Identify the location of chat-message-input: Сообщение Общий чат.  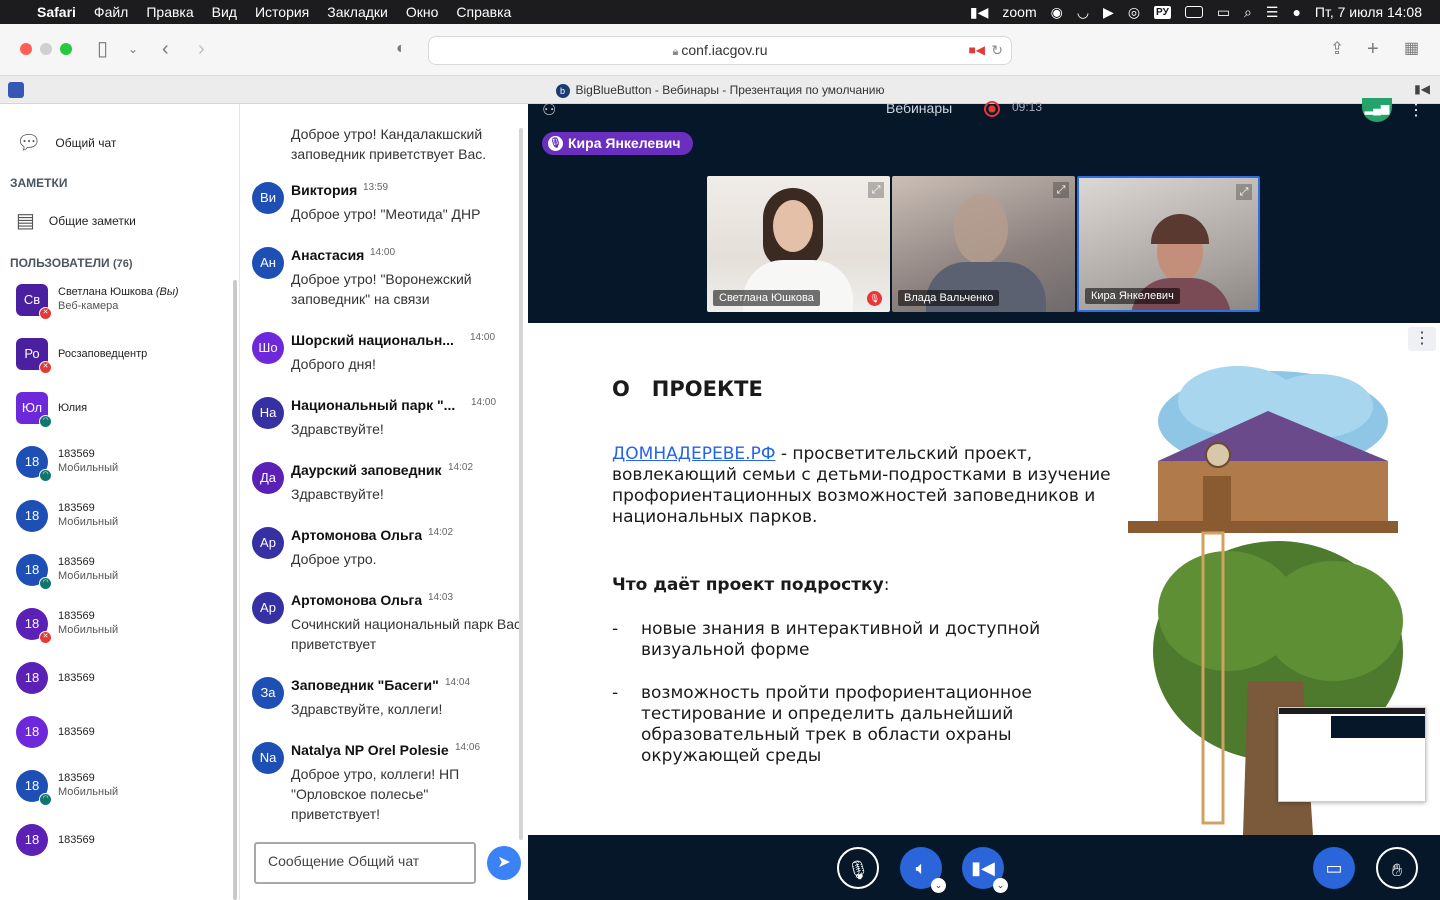
(365, 863).